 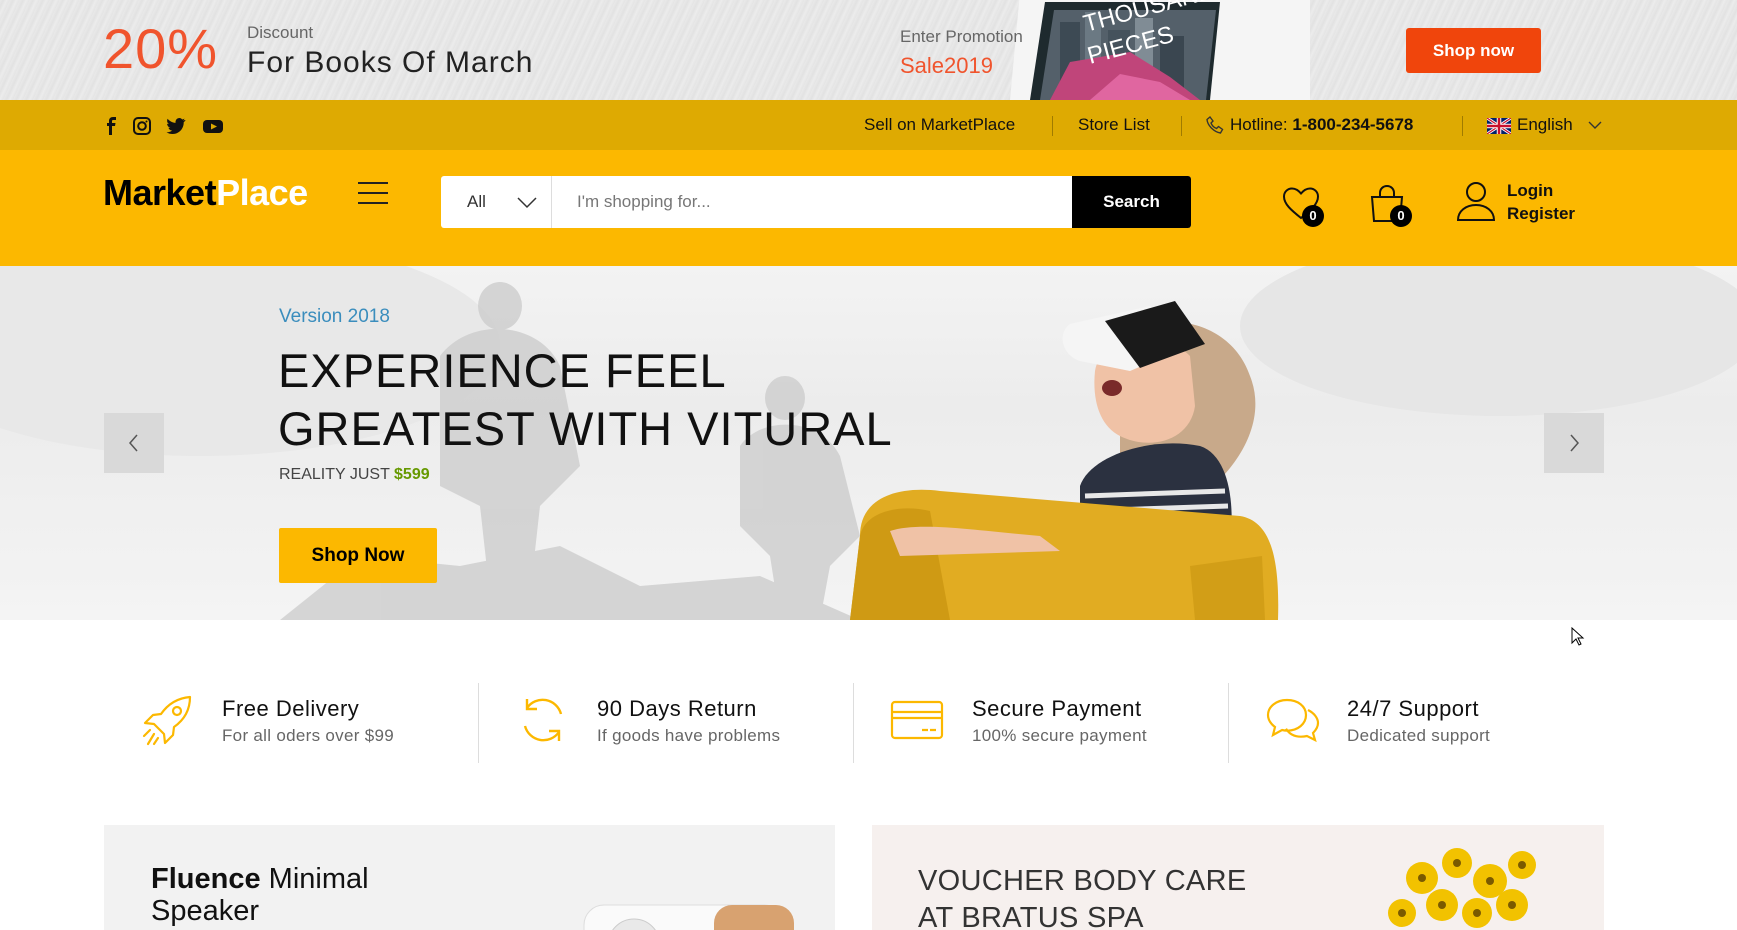 What do you see at coordinates (1401, 216) in the screenshot?
I see `cart-count-badge: 0` at bounding box center [1401, 216].